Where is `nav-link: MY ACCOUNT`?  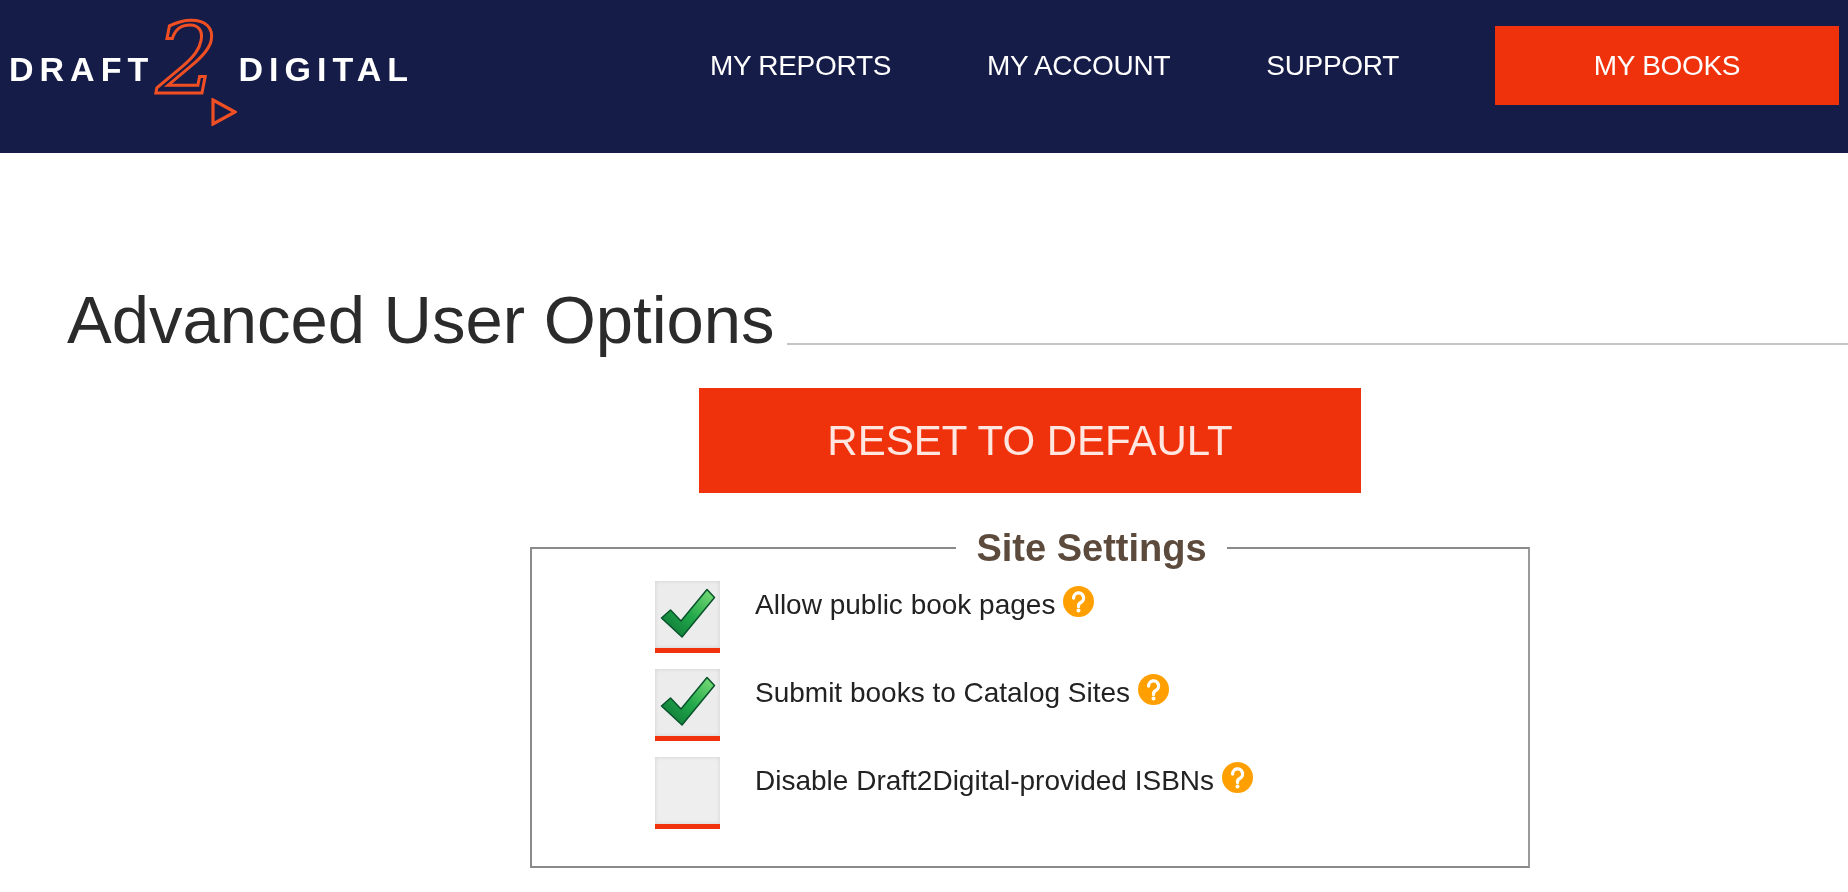 nav-link: MY ACCOUNT is located at coordinates (1079, 65).